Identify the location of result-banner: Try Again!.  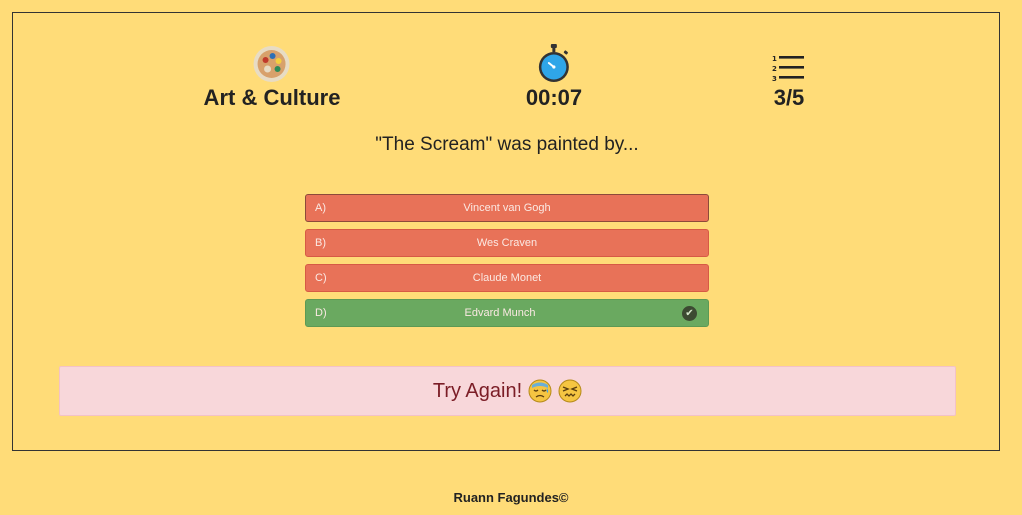
(507, 391).